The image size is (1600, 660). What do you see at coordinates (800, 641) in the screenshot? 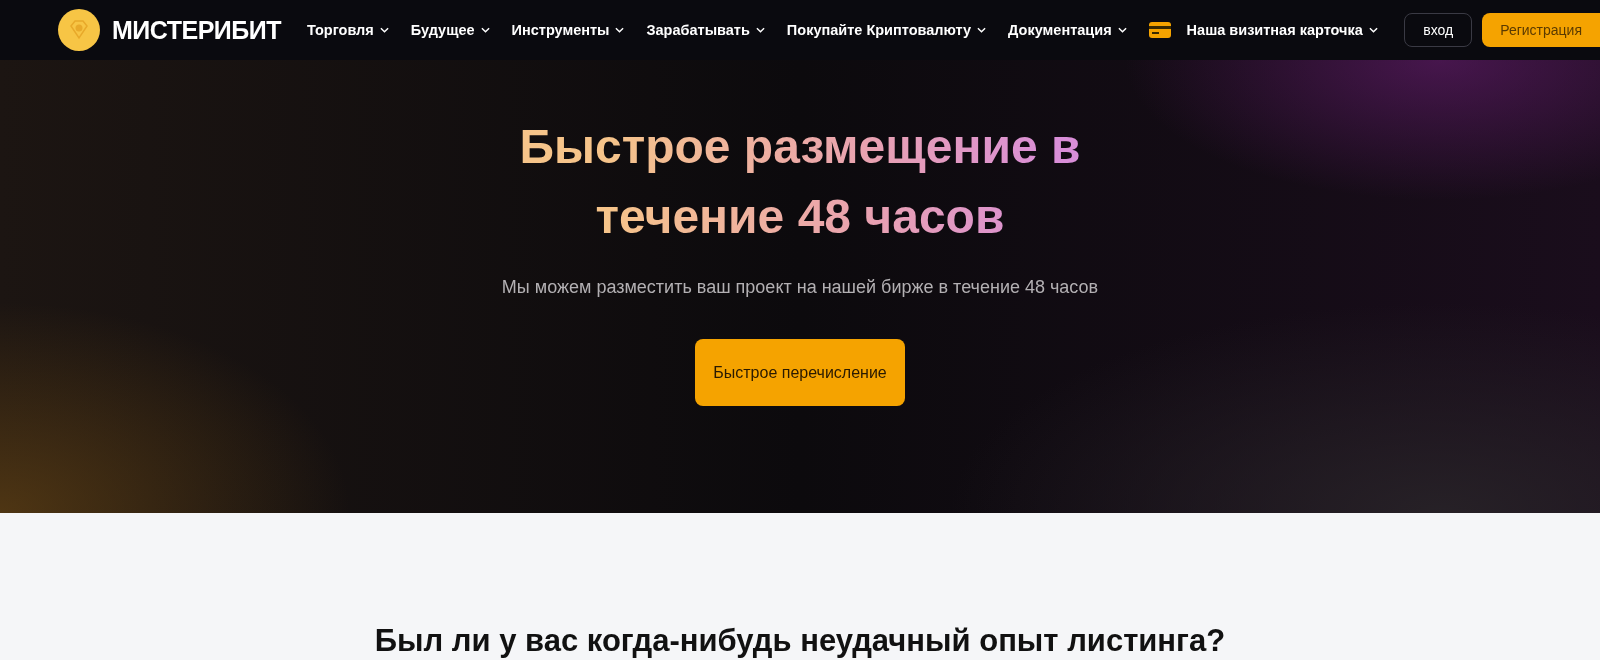
I see `section-heading: Был ли у вас когда-нибудь неудачный опыт листинга?` at bounding box center [800, 641].